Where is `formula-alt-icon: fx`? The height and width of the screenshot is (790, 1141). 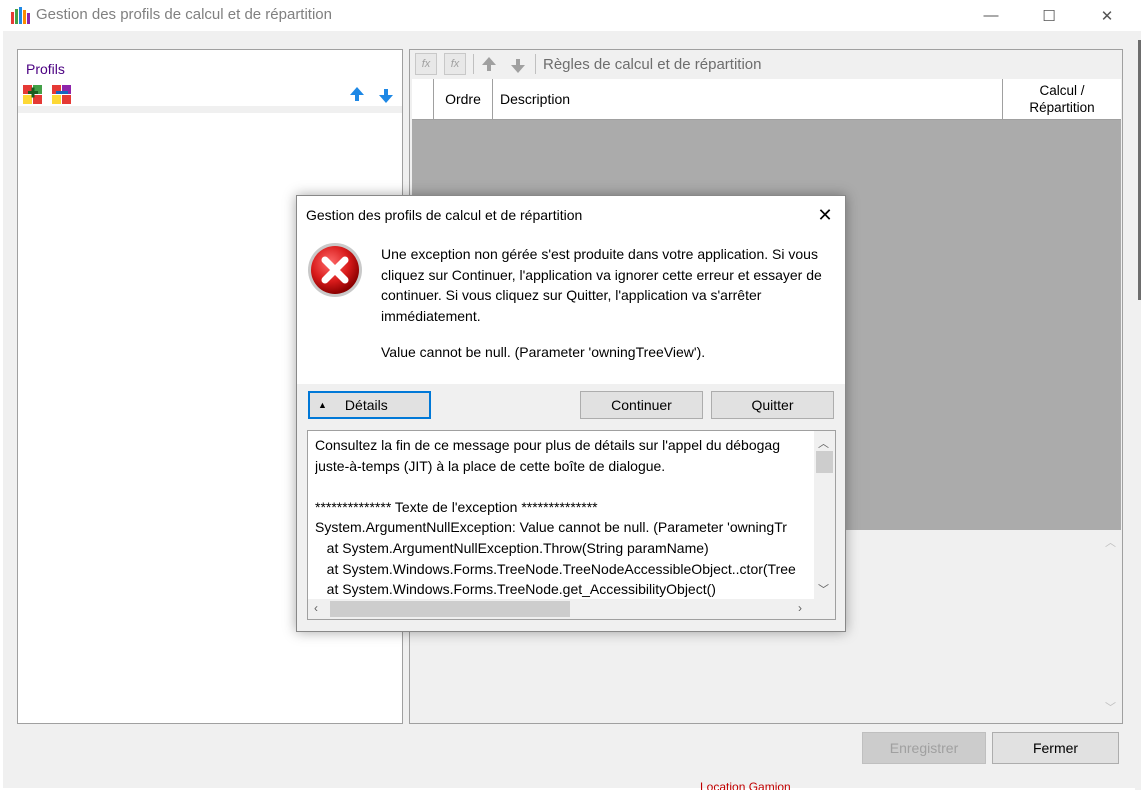 formula-alt-icon: fx is located at coordinates (455, 64).